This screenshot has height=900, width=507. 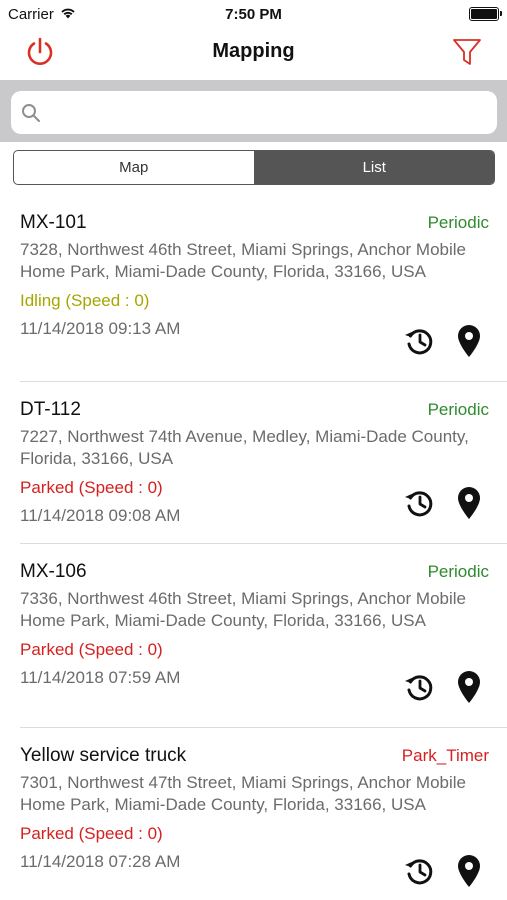 What do you see at coordinates (50, 409) in the screenshot?
I see `vehicle-name: DT-112` at bounding box center [50, 409].